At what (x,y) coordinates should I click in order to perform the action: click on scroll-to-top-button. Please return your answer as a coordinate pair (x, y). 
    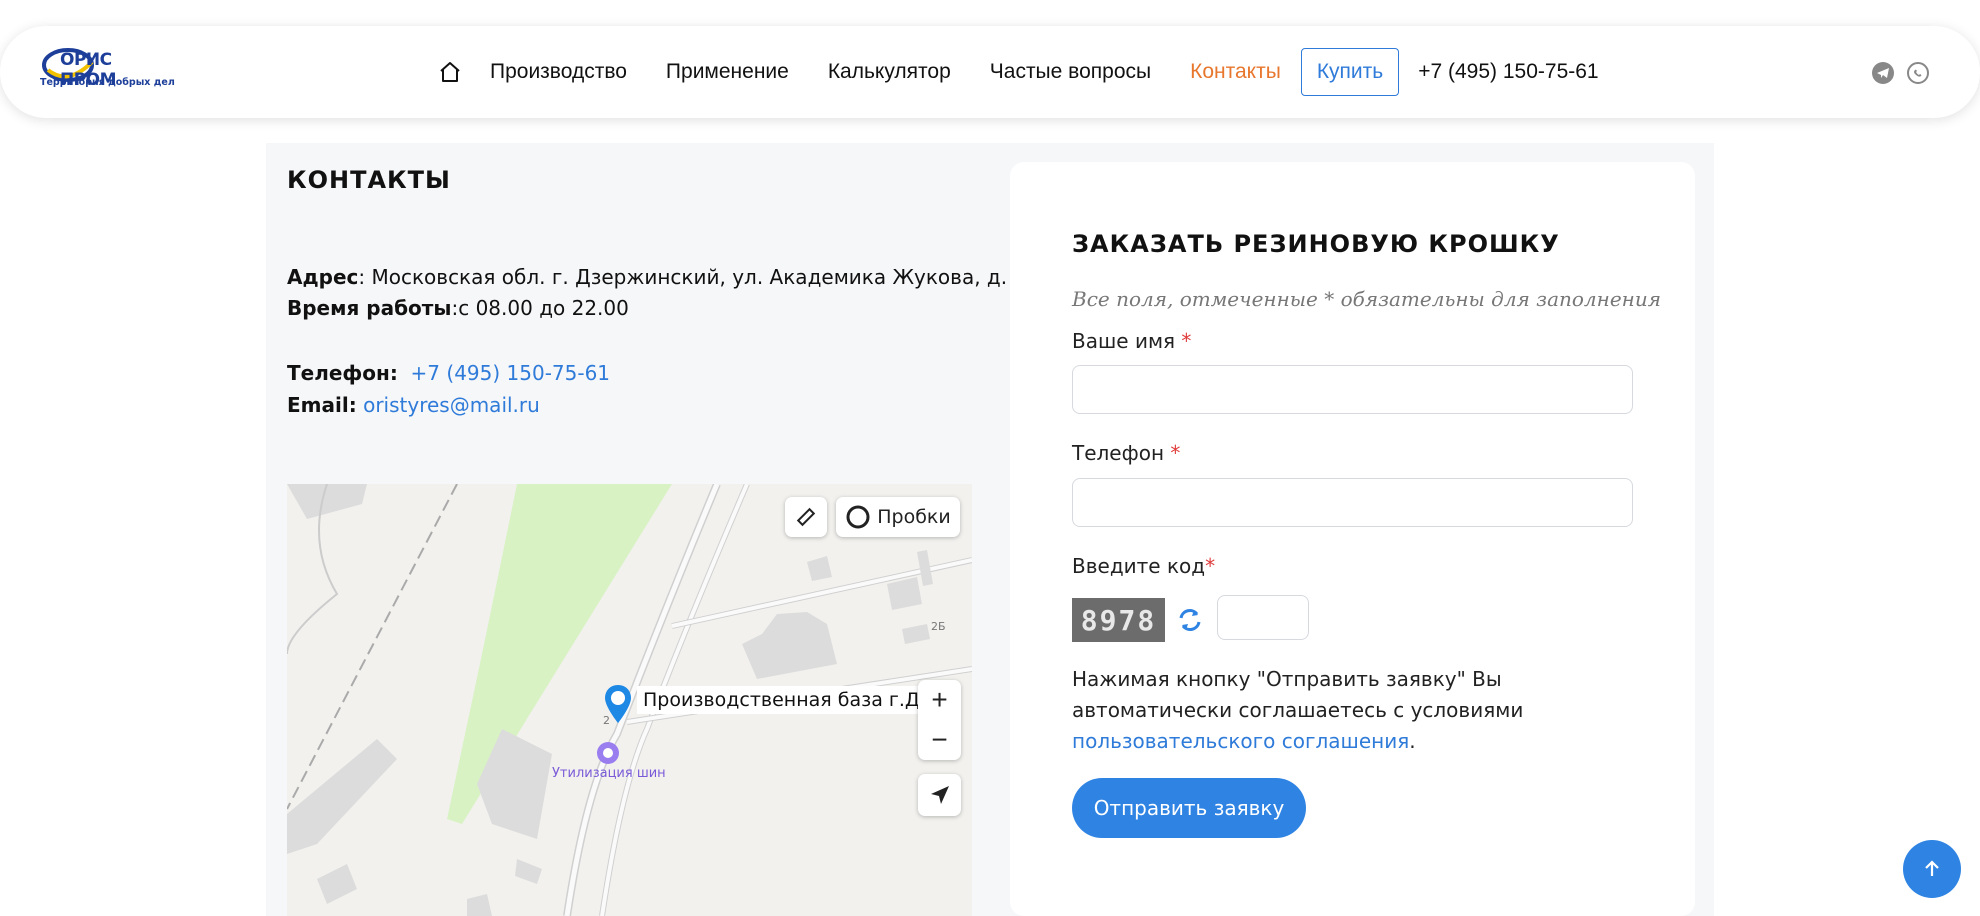
    Looking at the image, I should click on (1932, 869).